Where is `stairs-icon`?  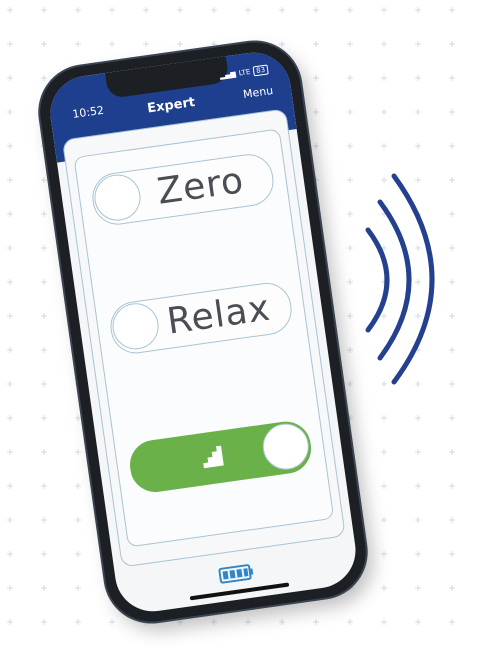 stairs-icon is located at coordinates (213, 457).